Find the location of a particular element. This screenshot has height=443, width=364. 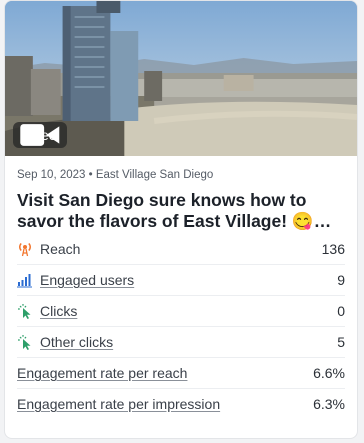

bar-chart-icon is located at coordinates (24, 281).